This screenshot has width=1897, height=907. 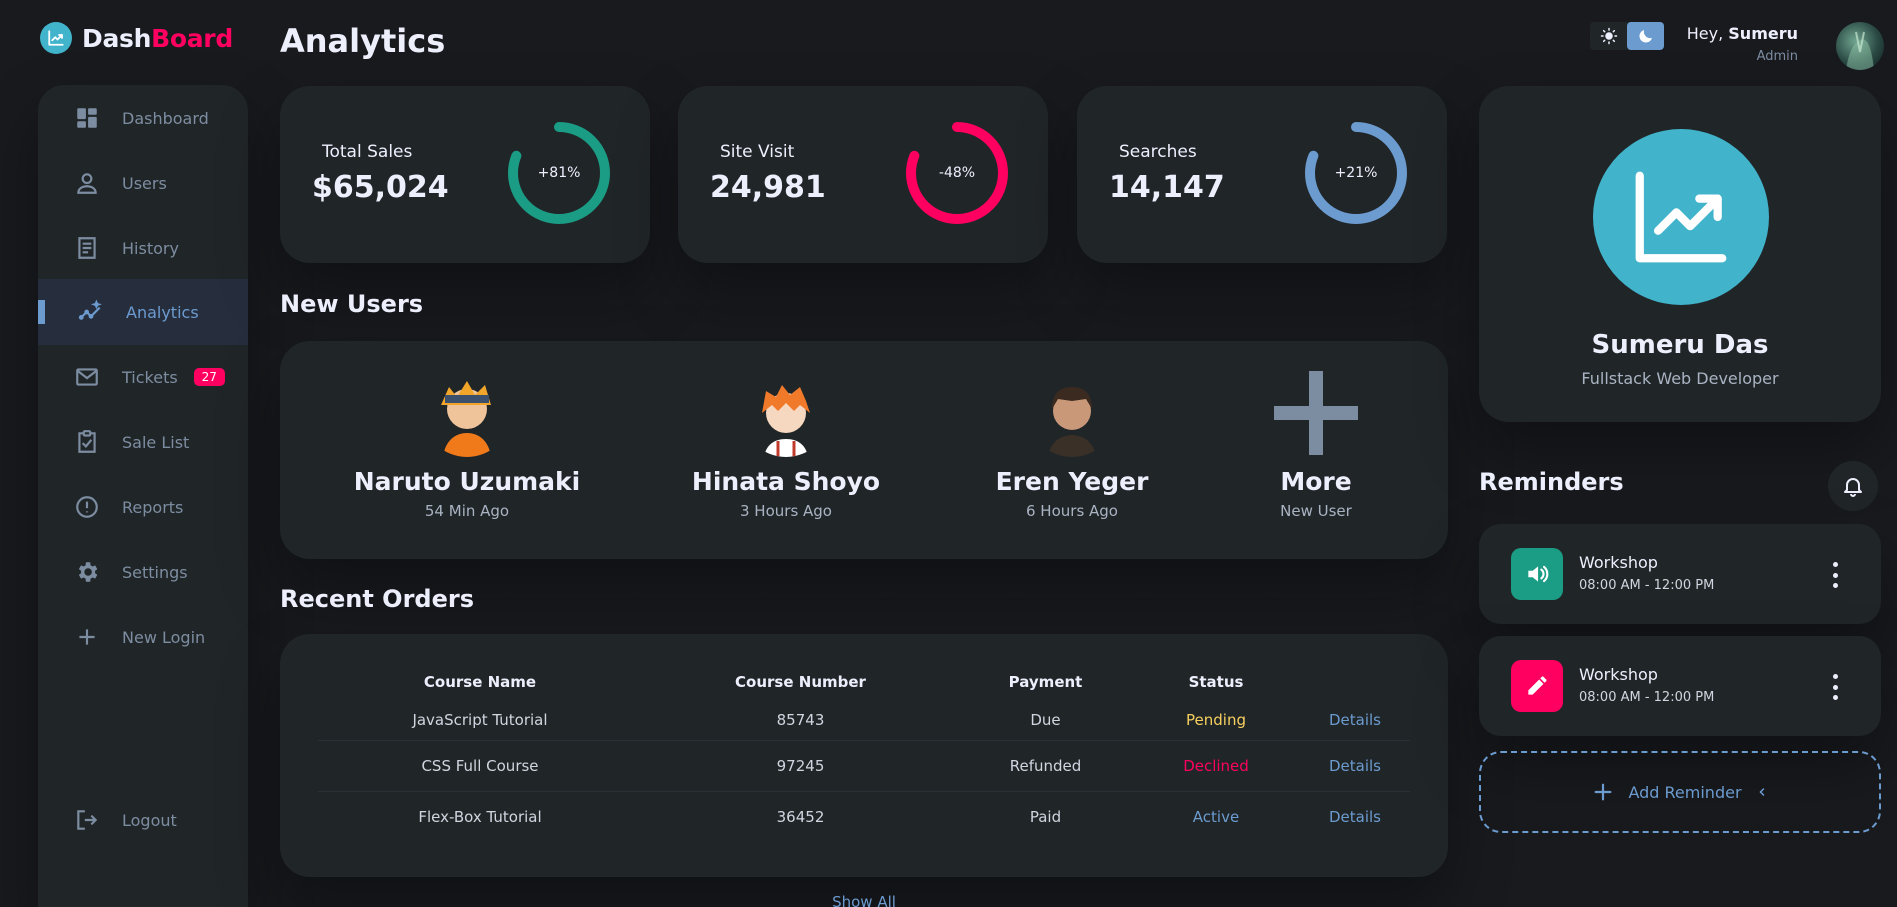 I want to click on sidebar-item-label: Reports, so click(x=153, y=507).